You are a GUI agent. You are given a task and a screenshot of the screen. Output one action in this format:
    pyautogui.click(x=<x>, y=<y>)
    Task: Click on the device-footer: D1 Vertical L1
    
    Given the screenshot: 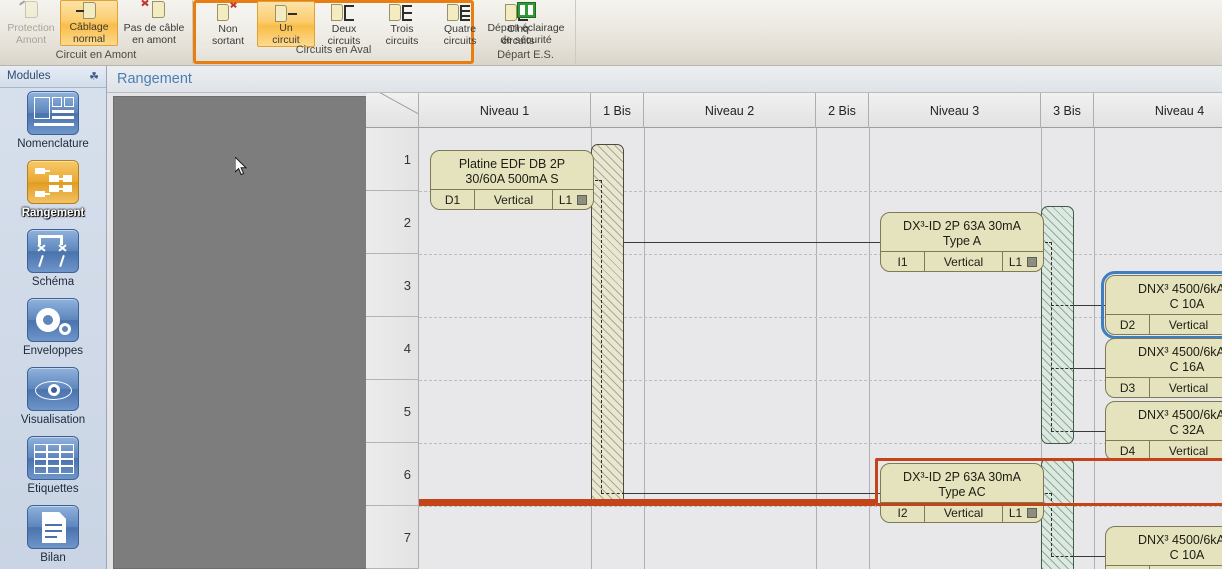 What is the action you would take?
    pyautogui.click(x=512, y=199)
    